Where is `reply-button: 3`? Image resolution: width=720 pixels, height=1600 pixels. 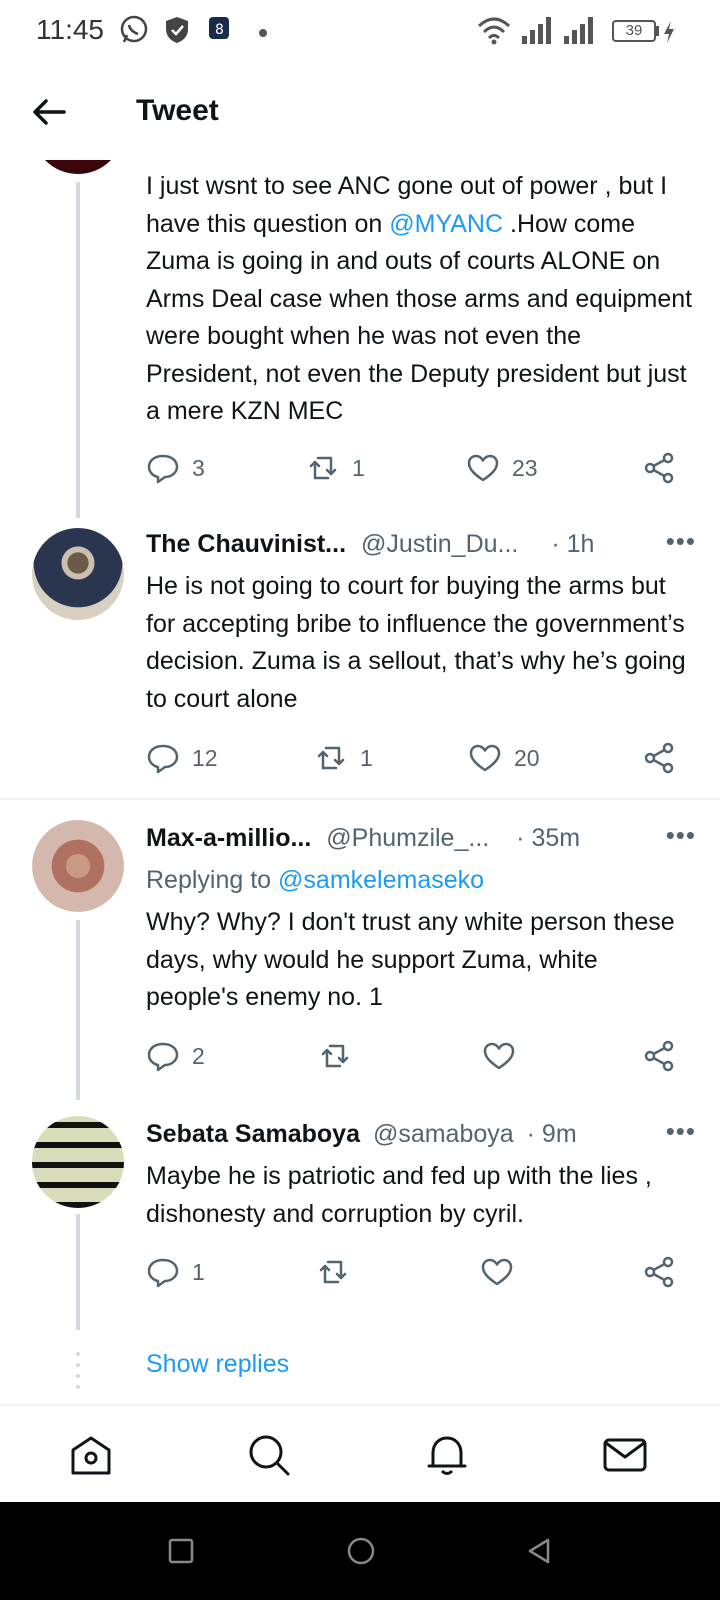
reply-button: 3 is located at coordinates (175, 468).